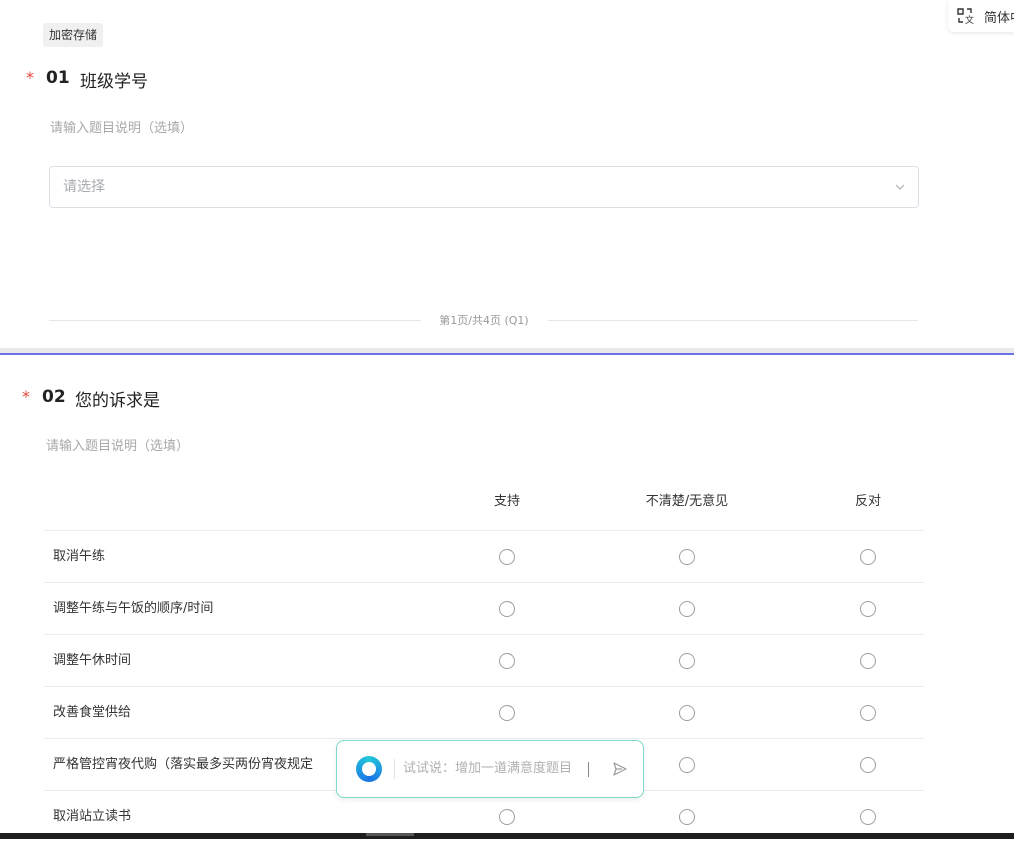  Describe the element at coordinates (183, 764) in the screenshot. I see `row-label: 严格管控宵夜代购（落实最多买两份宵夜规定` at that location.